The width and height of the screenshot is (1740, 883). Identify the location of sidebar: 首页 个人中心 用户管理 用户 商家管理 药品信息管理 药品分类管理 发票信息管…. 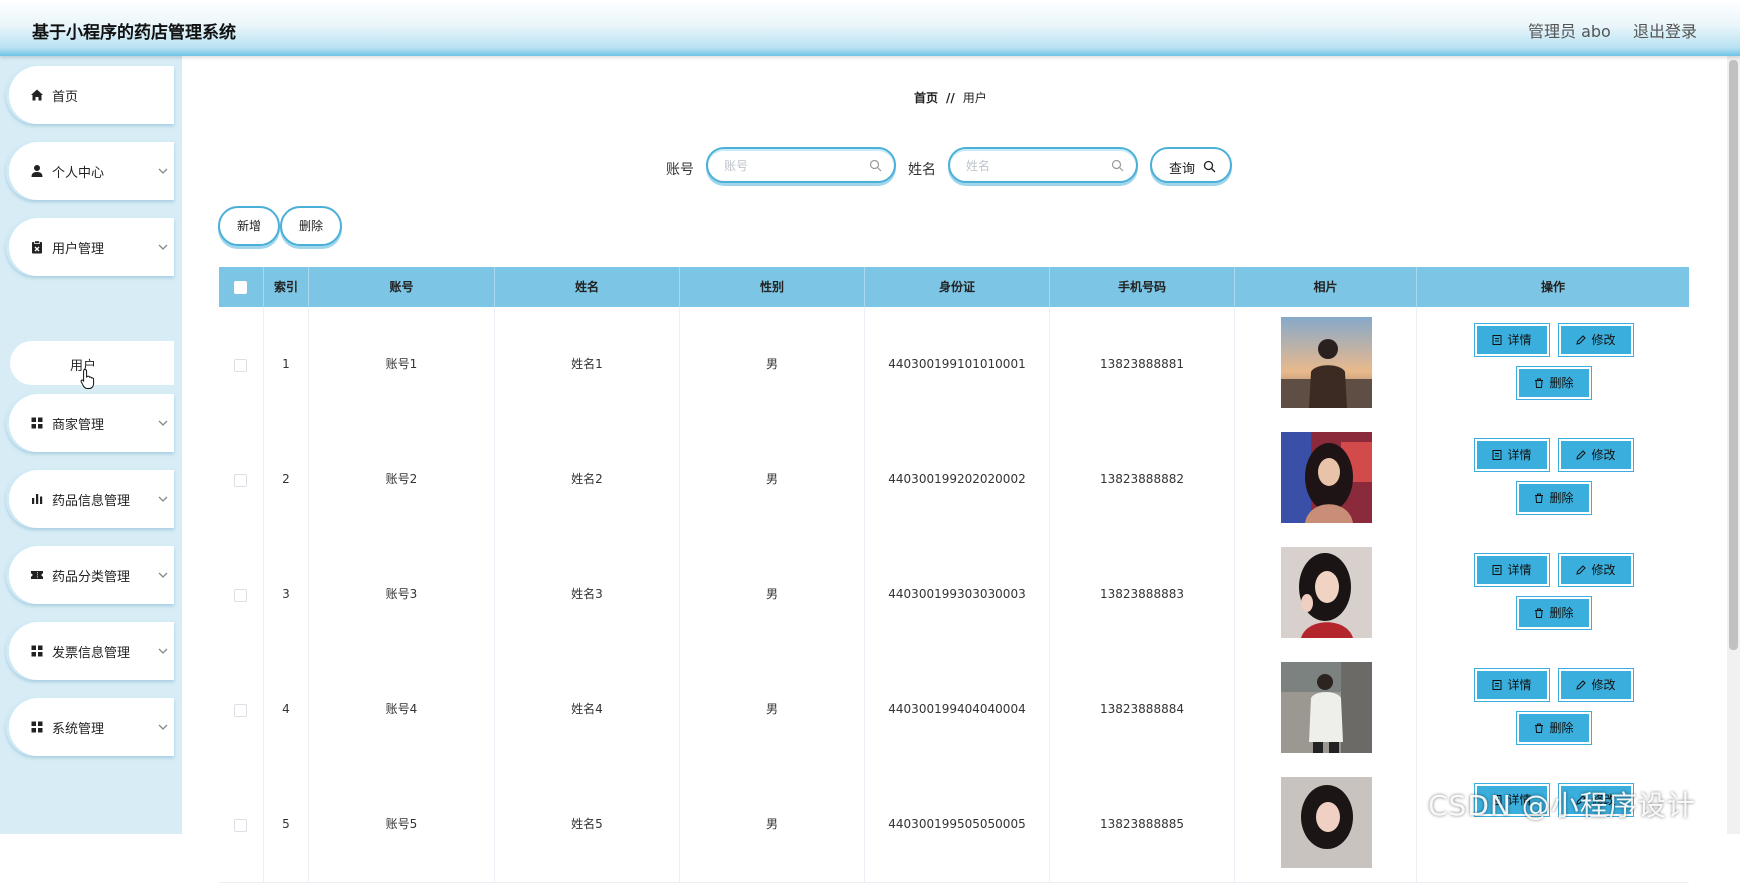
(91, 445).